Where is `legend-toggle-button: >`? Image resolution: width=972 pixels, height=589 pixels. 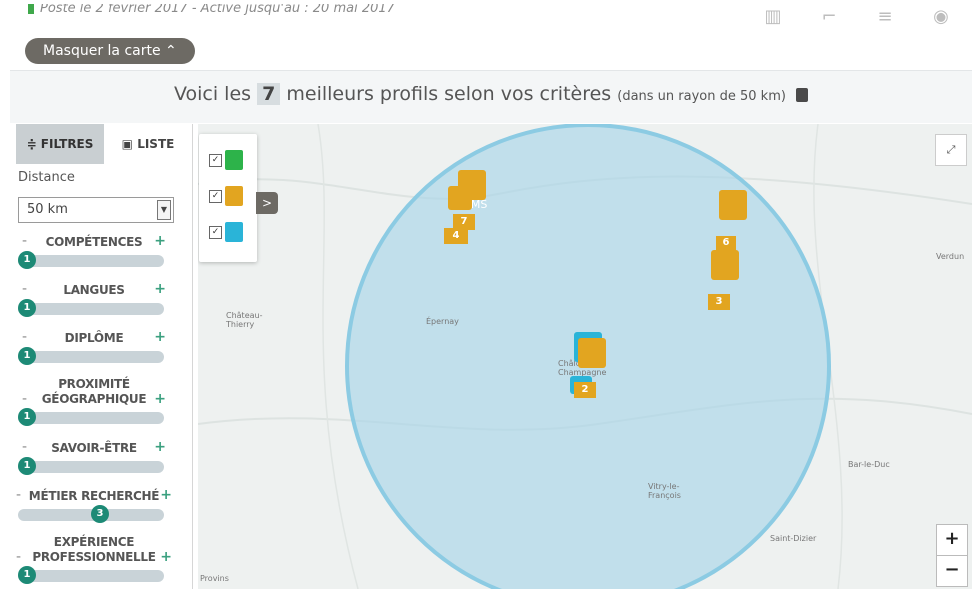 legend-toggle-button: > is located at coordinates (267, 203).